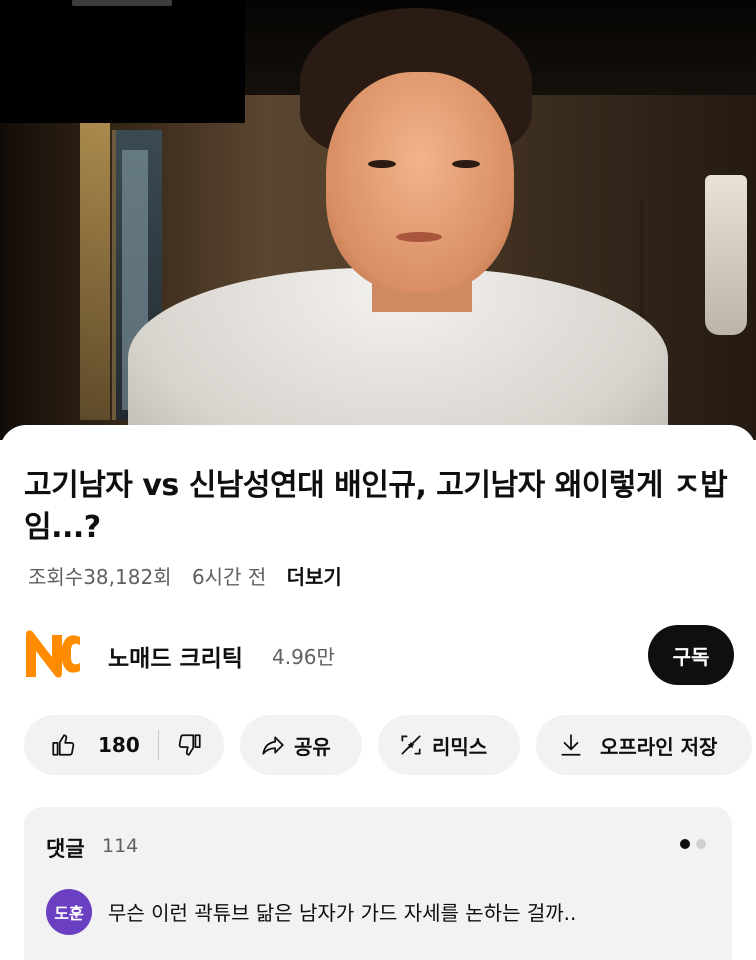  I want to click on share-label: 공유, so click(312, 746).